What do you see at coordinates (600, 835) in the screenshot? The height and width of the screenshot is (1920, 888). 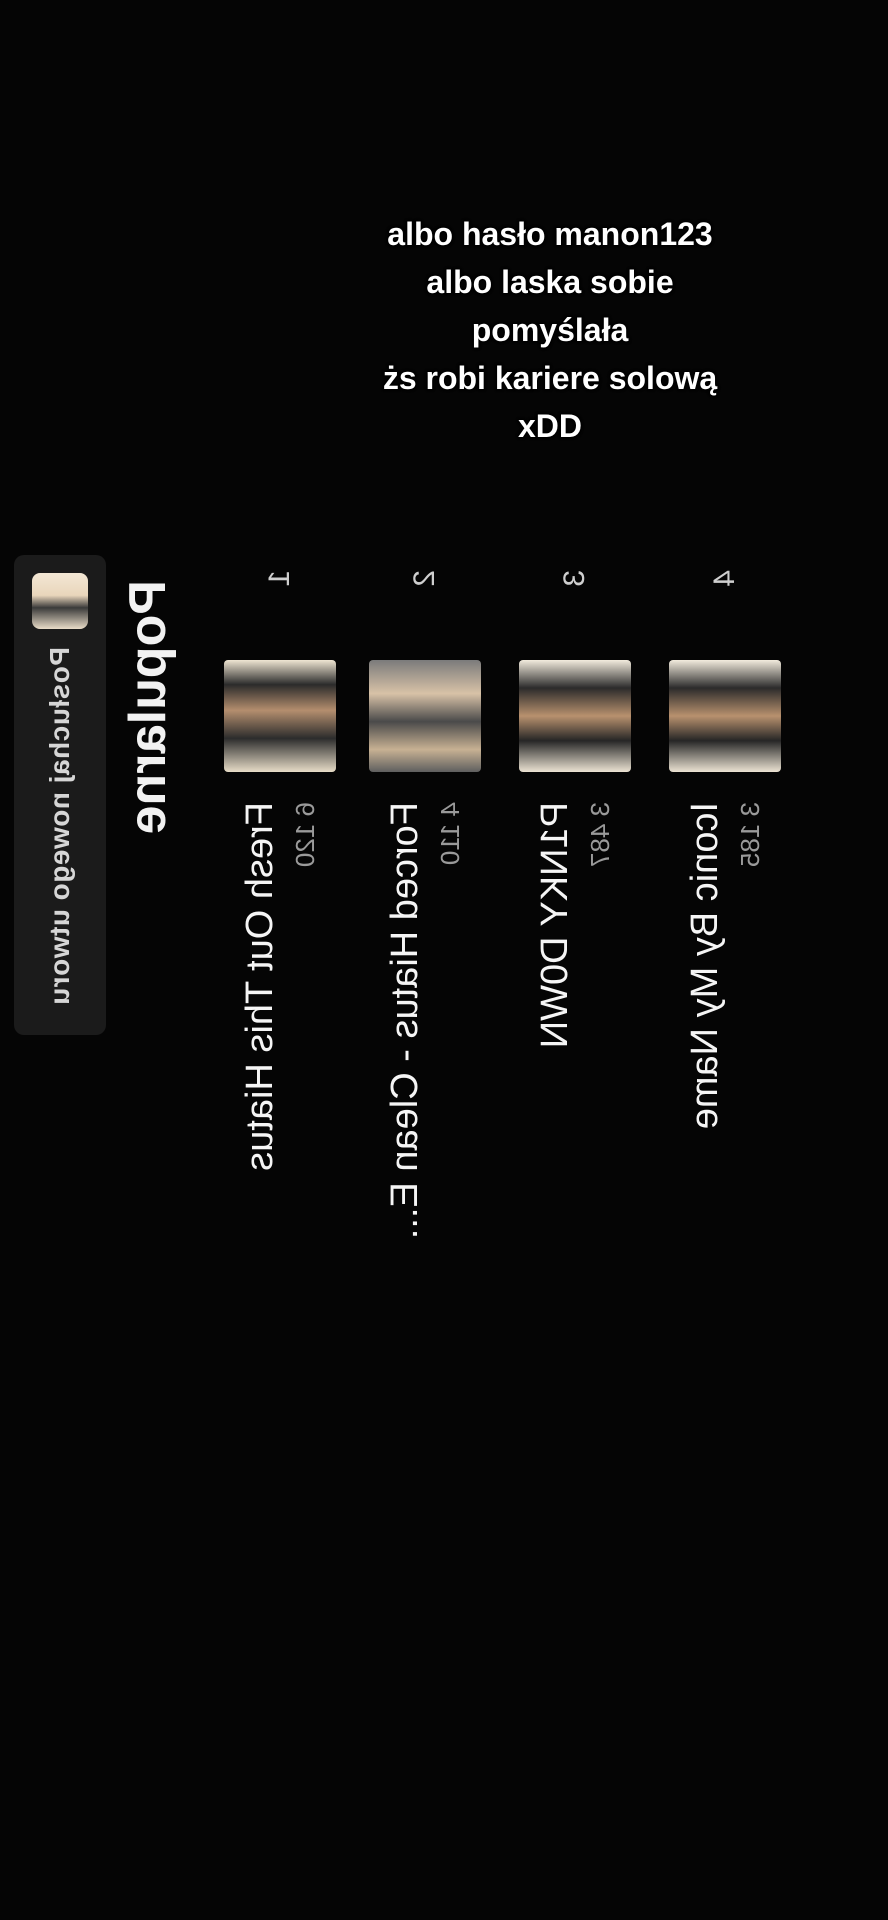 I see `track-plays: 3 487` at bounding box center [600, 835].